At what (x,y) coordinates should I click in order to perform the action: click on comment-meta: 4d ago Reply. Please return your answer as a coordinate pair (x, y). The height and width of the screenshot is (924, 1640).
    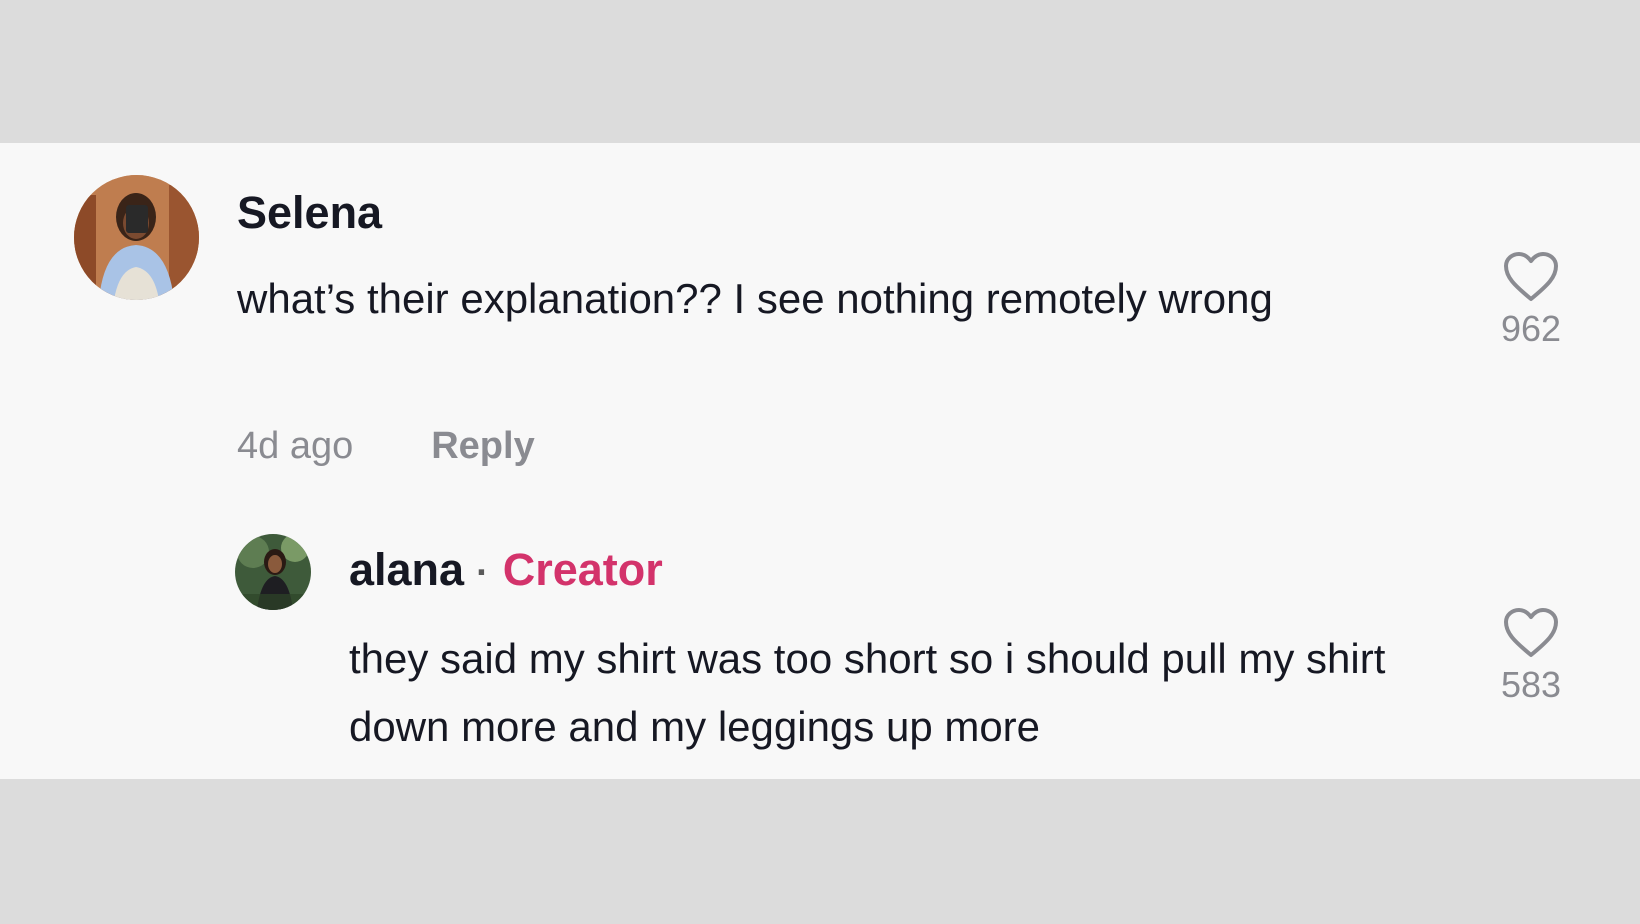
    Looking at the image, I should click on (386, 446).